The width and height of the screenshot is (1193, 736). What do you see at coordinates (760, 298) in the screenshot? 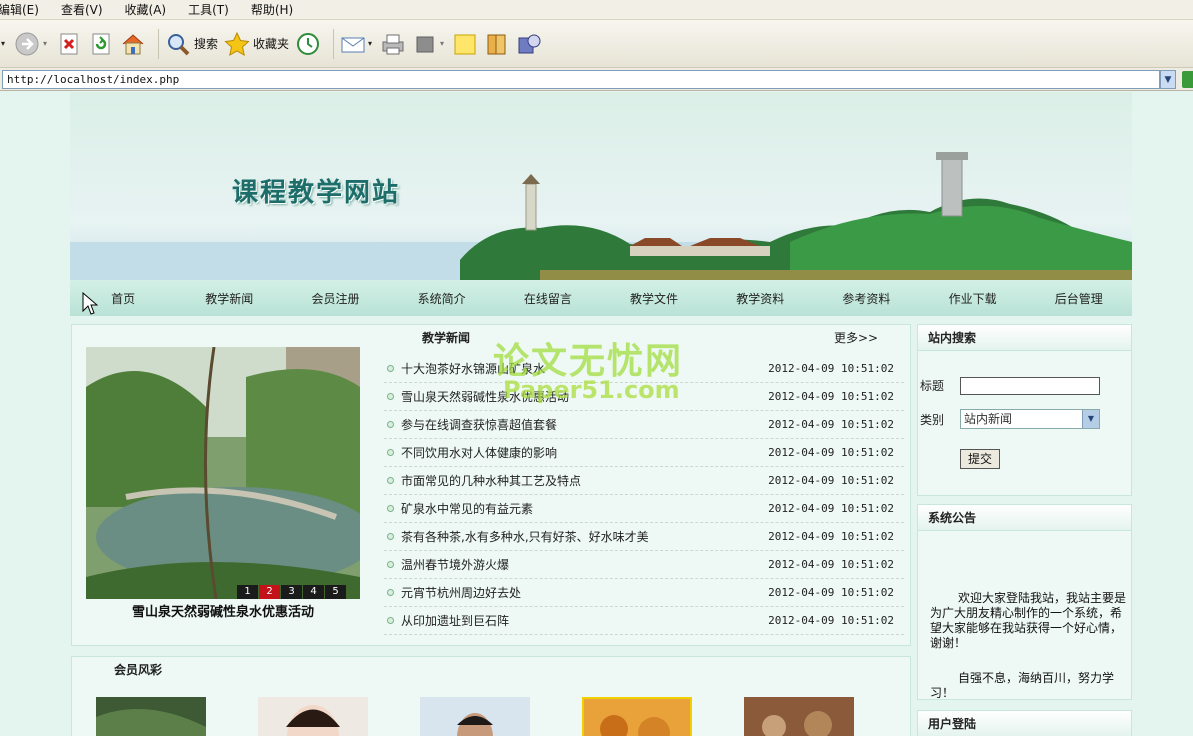
I see `nav-materials: 教学资料` at bounding box center [760, 298].